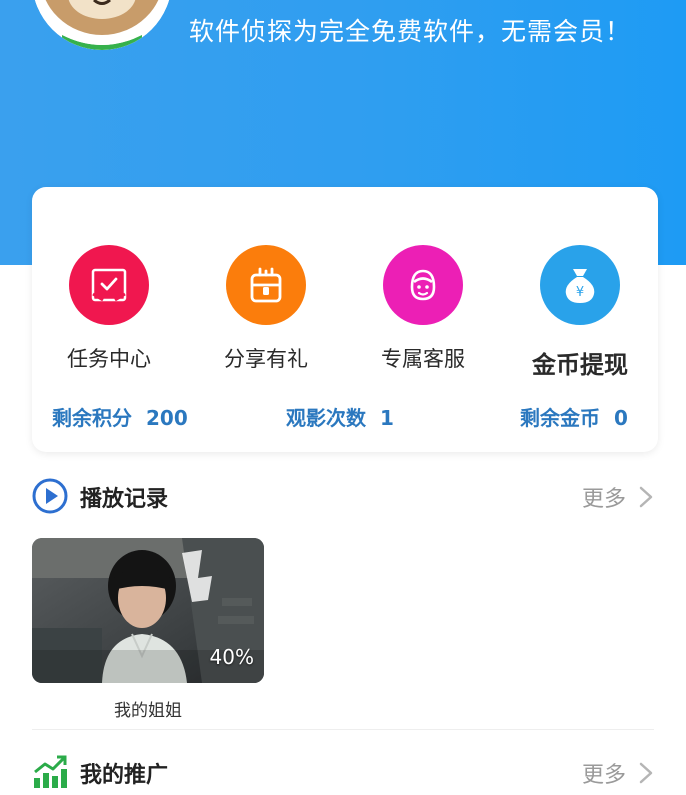 This screenshot has width=686, height=795. Describe the element at coordinates (50, 771) in the screenshot. I see `growth-chart-icon` at that location.